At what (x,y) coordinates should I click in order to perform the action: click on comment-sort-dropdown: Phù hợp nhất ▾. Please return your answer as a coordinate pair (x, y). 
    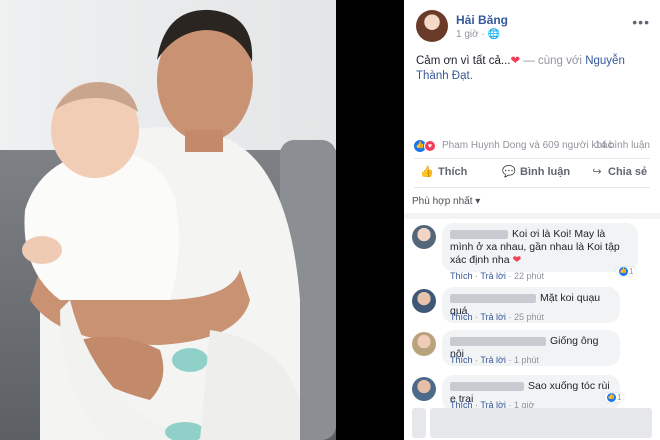
    Looking at the image, I should click on (446, 201).